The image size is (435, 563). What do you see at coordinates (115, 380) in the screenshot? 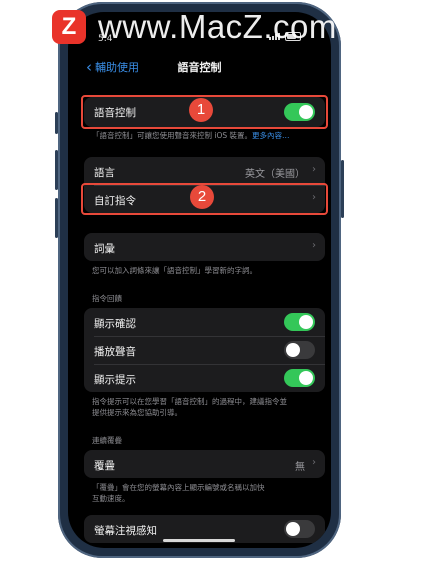
I see `show-hints-label: 顯示提示` at bounding box center [115, 380].